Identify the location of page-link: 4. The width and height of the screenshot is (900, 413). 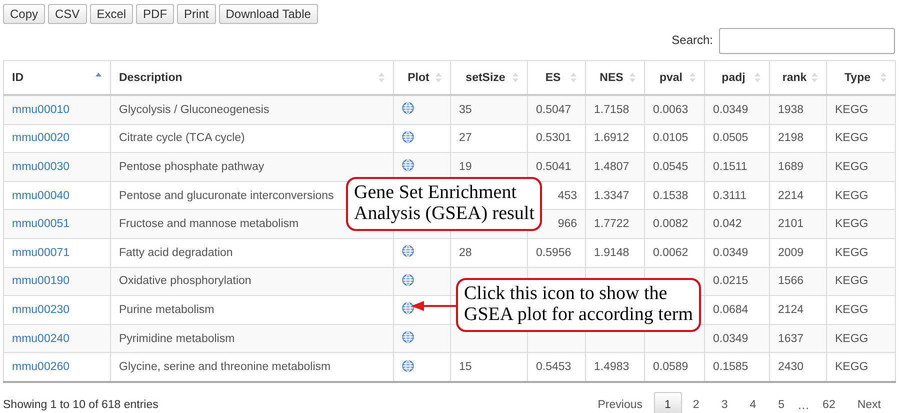
(753, 402).